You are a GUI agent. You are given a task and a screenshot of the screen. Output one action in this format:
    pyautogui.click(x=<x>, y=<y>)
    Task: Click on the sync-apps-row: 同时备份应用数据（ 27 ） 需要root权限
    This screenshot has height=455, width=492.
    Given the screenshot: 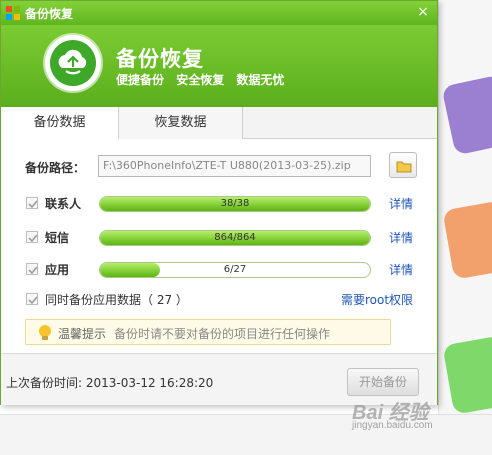 What is the action you would take?
    pyautogui.click(x=223, y=299)
    